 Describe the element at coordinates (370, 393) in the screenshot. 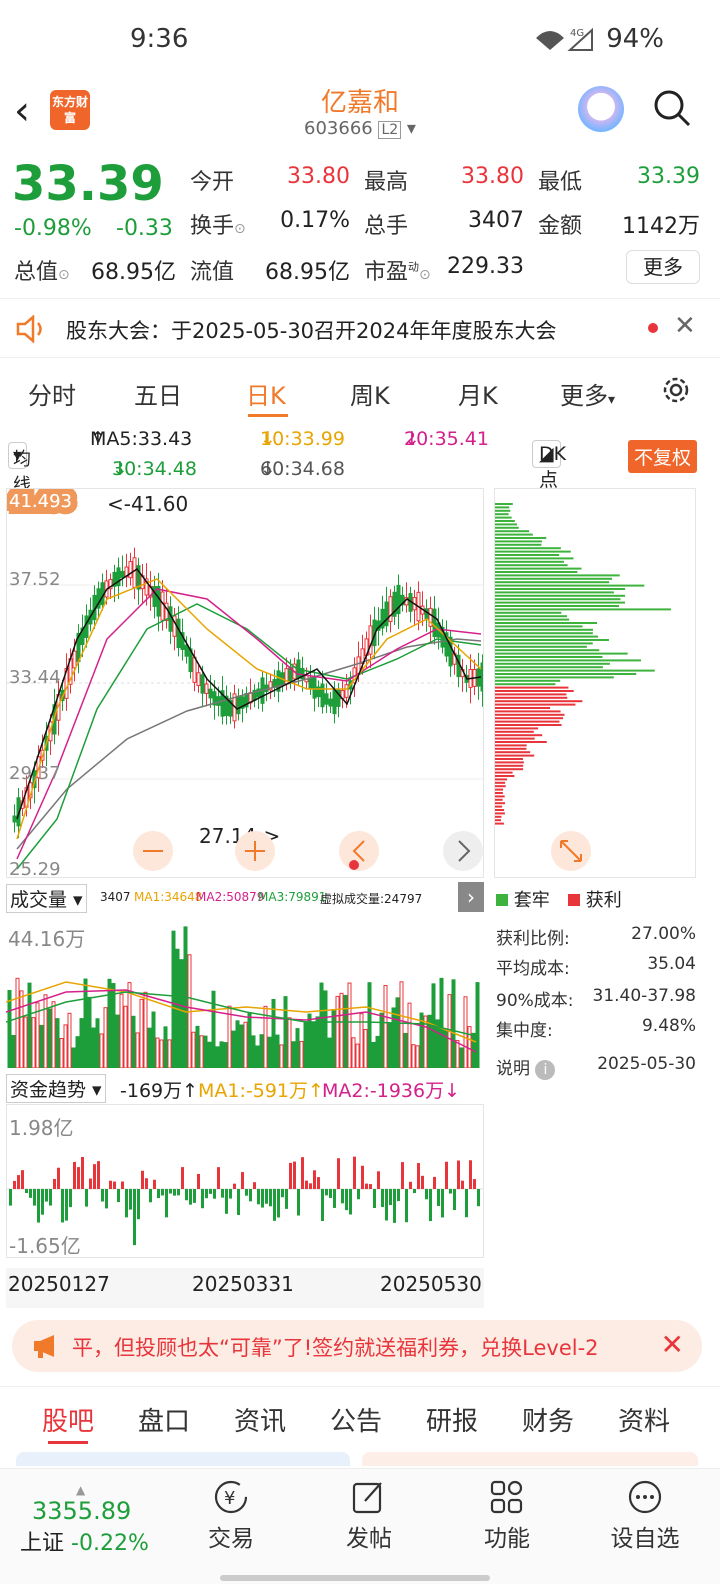

I see `tab-weekly-k: 周K` at that location.